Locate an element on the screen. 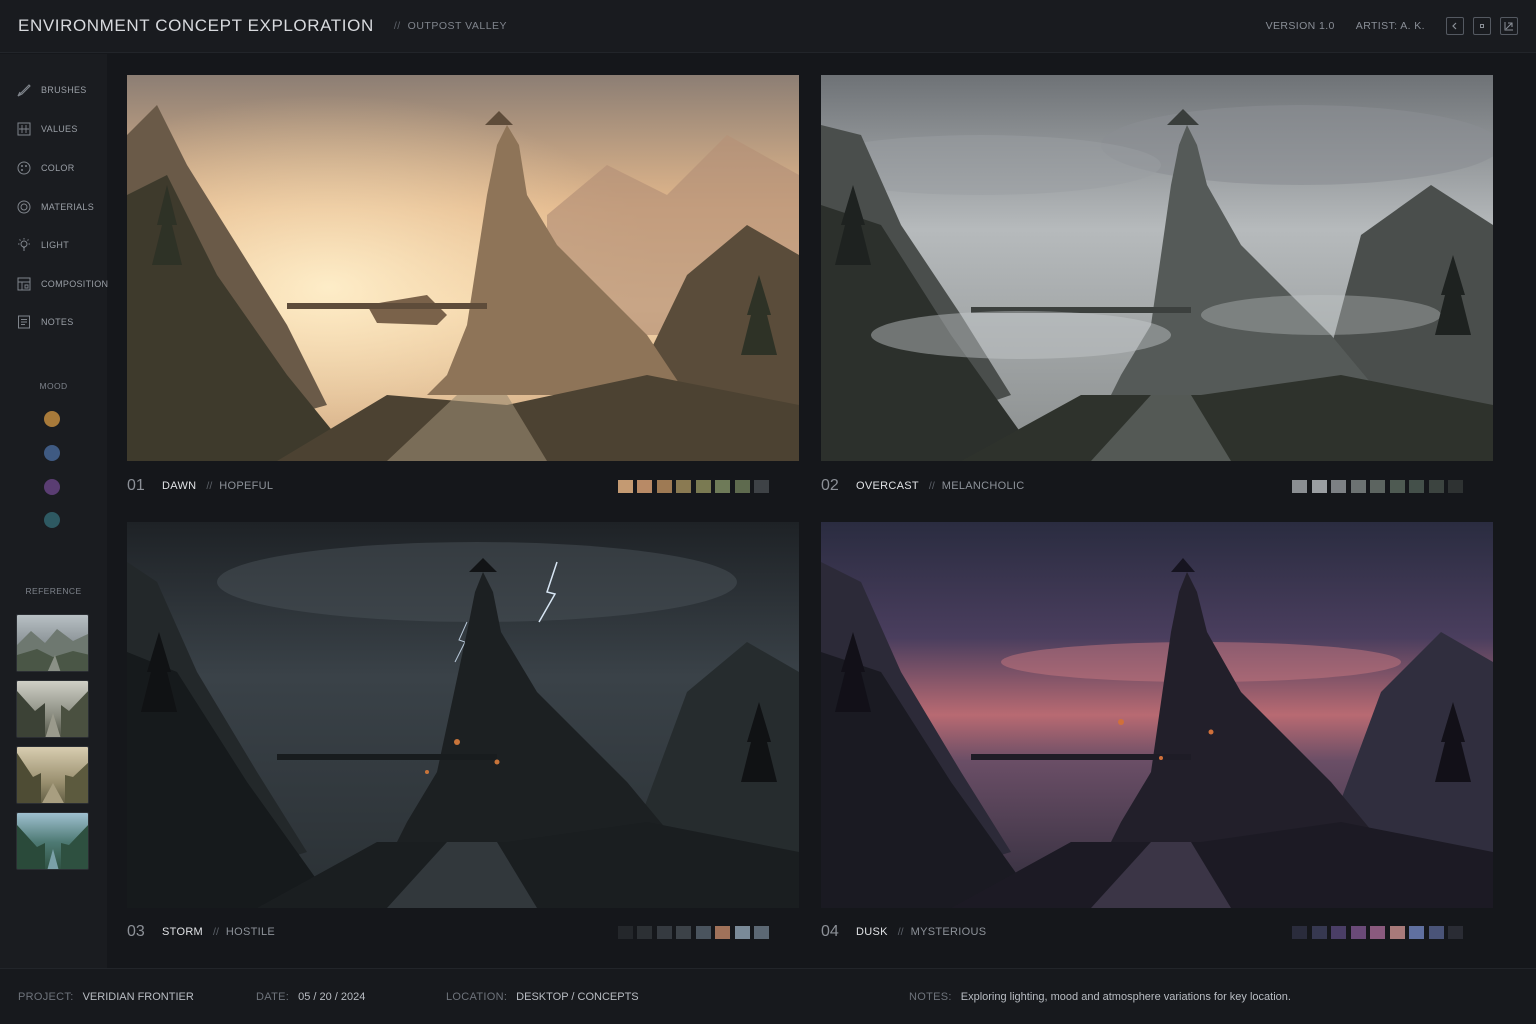 The height and width of the screenshot is (1024, 1536). notes-icon is located at coordinates (24, 322).